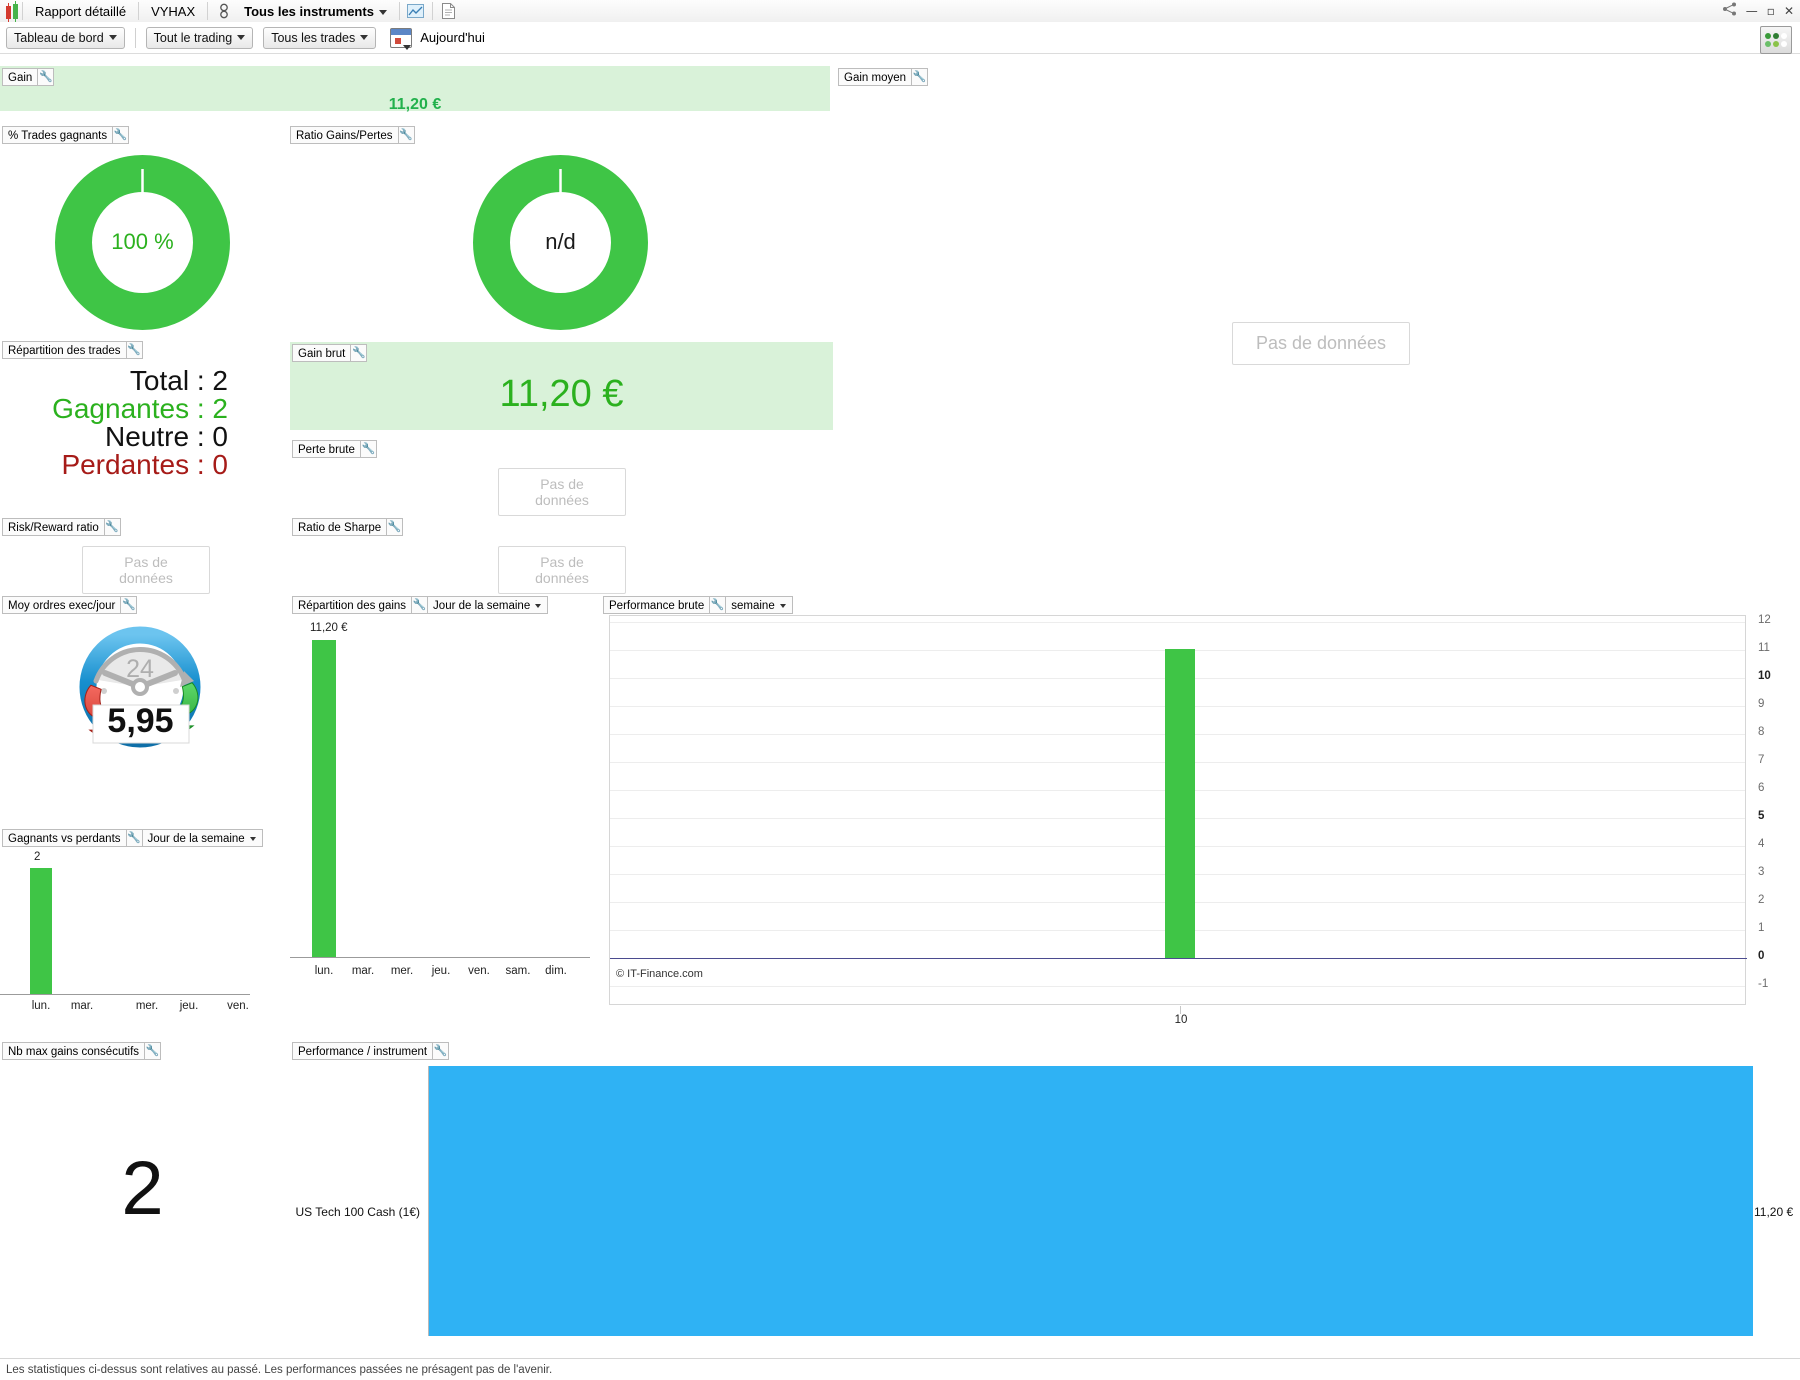 The height and width of the screenshot is (1380, 1800). Describe the element at coordinates (72, 350) in the screenshot. I see `repartition-trades-widget-title: Répartition des trades 🔧` at that location.